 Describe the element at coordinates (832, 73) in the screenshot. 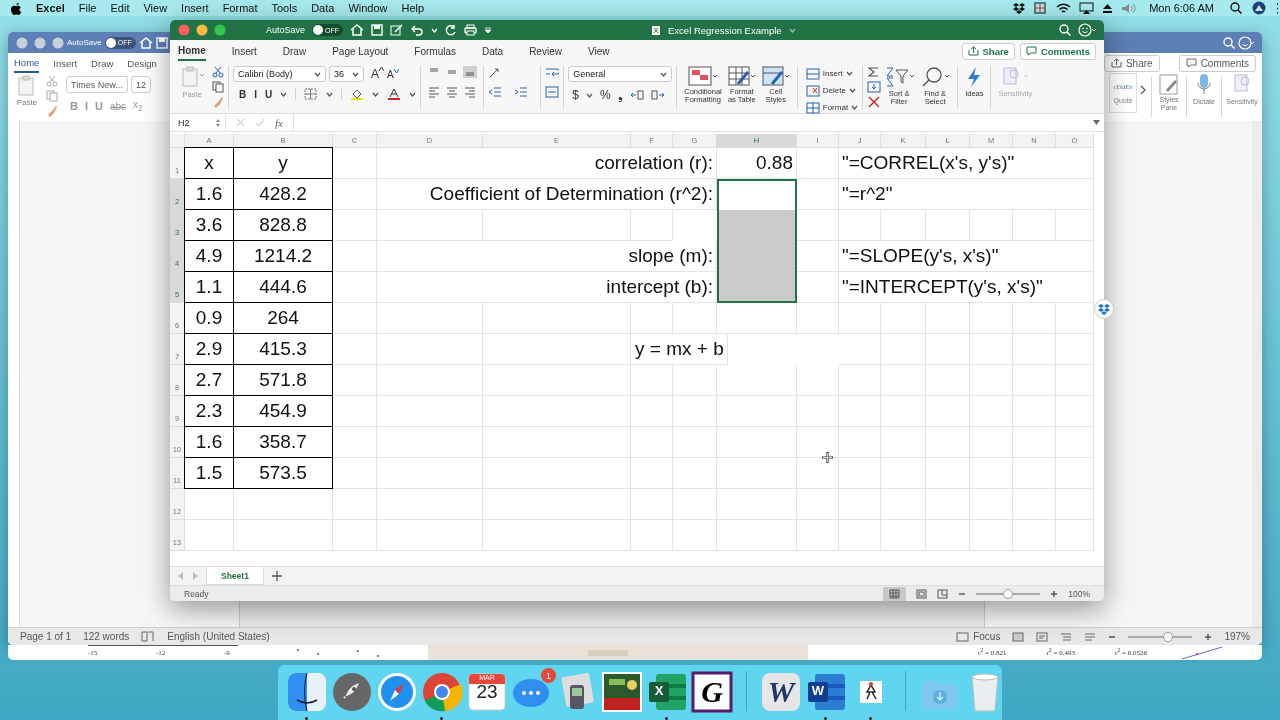

I see `insert-cells-button: Insert` at that location.